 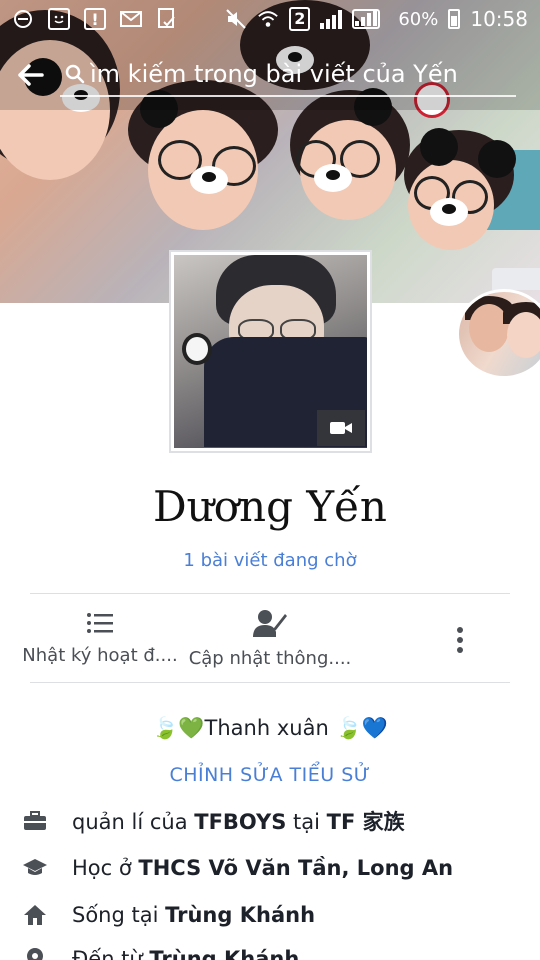 I want to click on wifi-icon, so click(x=268, y=19).